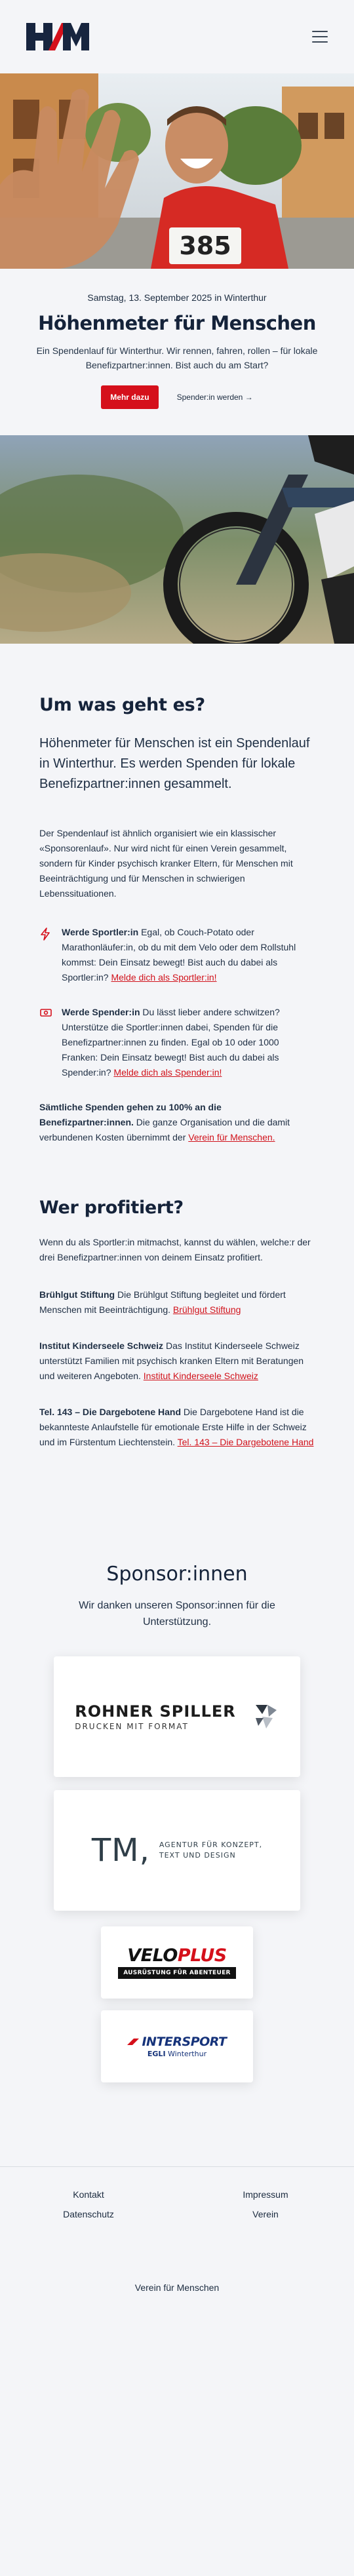 This screenshot has width=354, height=2576. Describe the element at coordinates (110, 1412) in the screenshot. I see `beneficiary-name: Tel. 143 – Die Dargebotene Hand` at that location.